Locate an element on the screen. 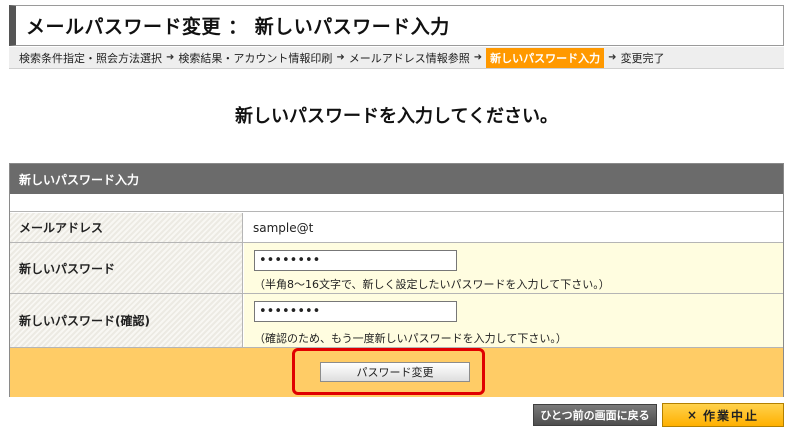 This screenshot has height=435, width=793. cancel-label: 作業中止 is located at coordinates (731, 415).